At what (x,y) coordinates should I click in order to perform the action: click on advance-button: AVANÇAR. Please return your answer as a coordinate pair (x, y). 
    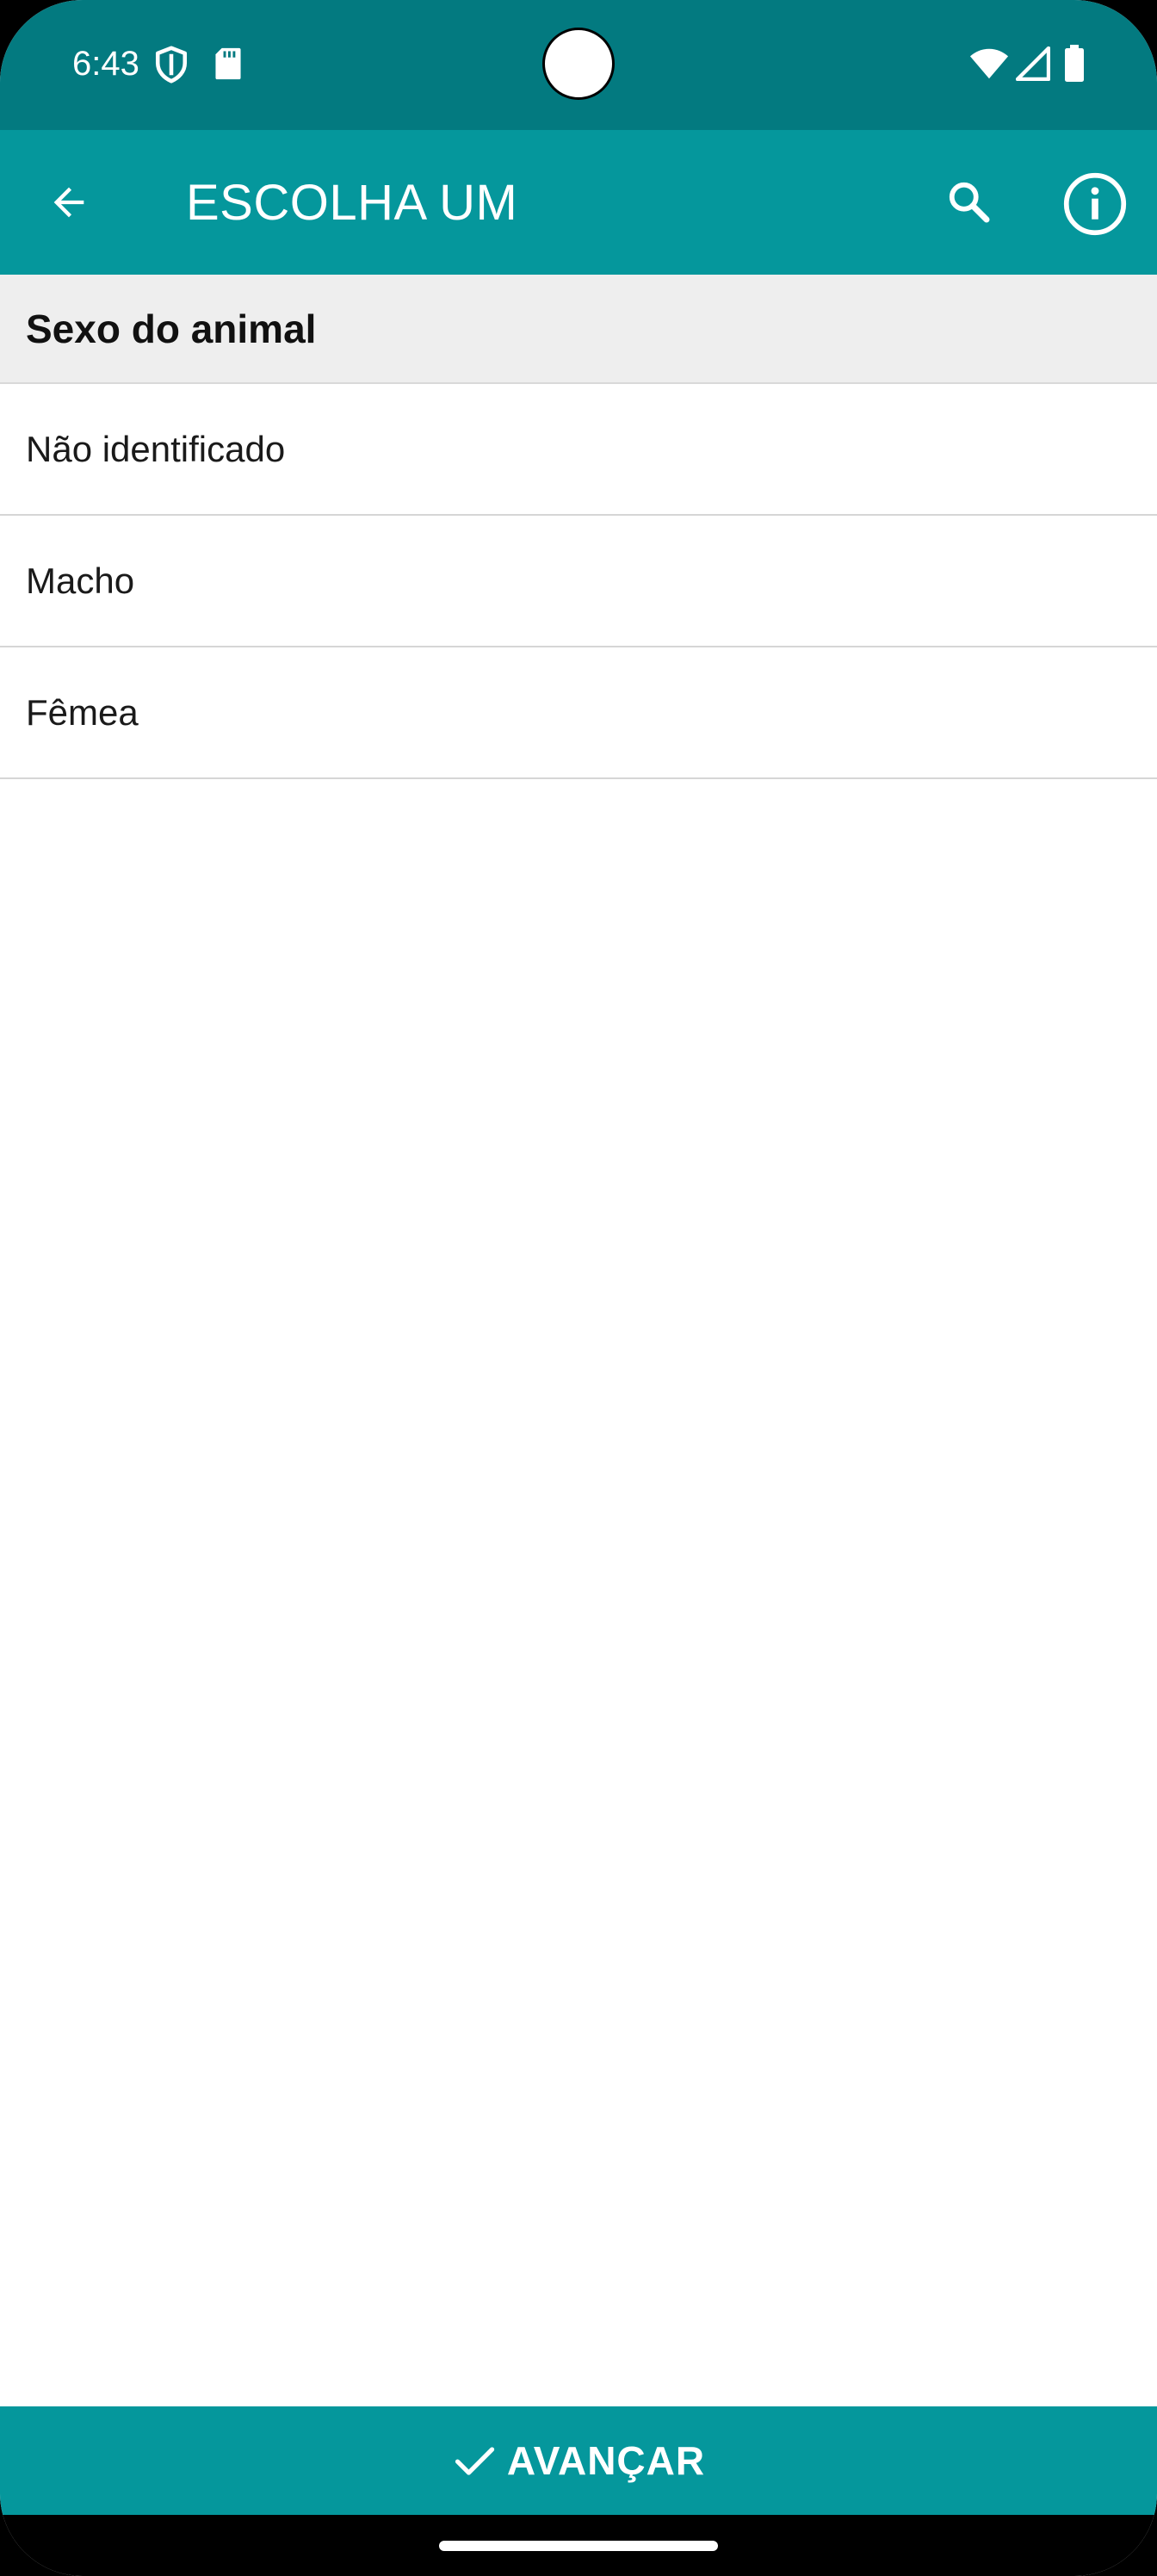
    Looking at the image, I should click on (579, 2460).